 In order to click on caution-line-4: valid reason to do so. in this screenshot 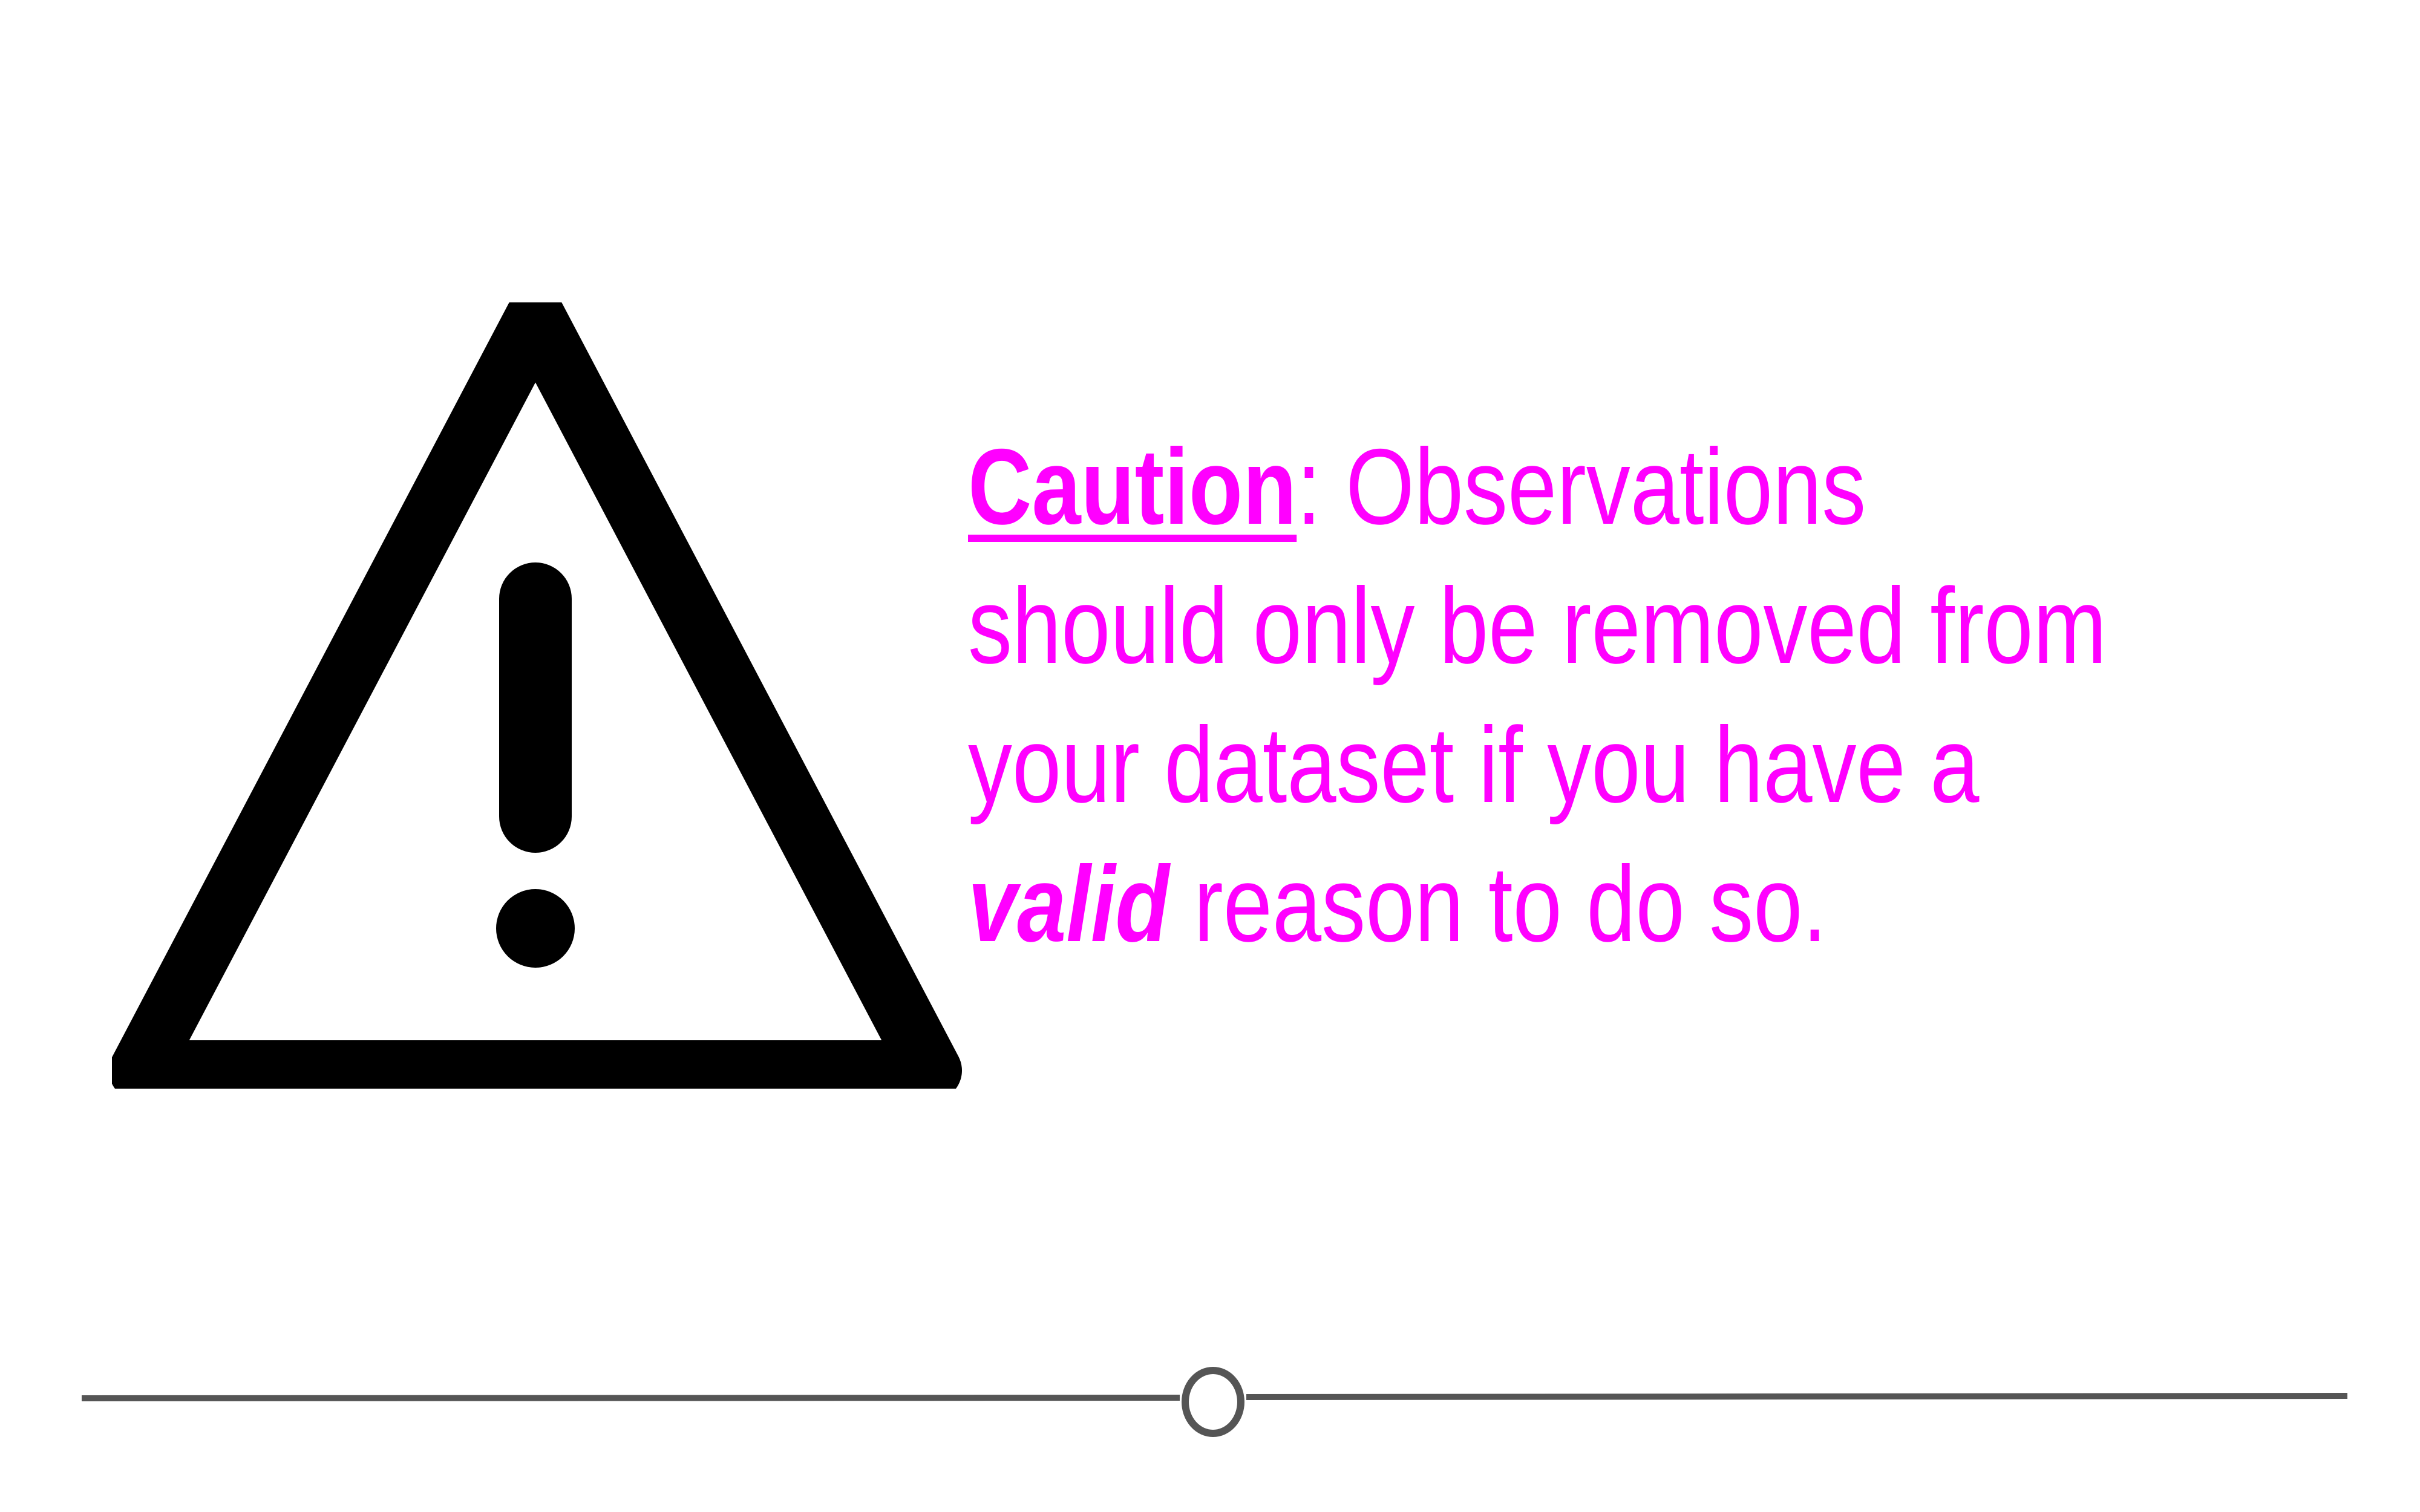, I will do `click(1538, 904)`.